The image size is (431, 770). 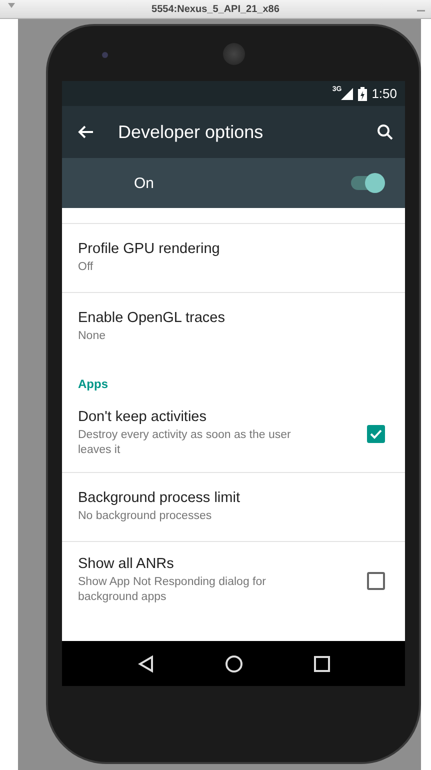 I want to click on setting-summary: None, so click(x=92, y=336).